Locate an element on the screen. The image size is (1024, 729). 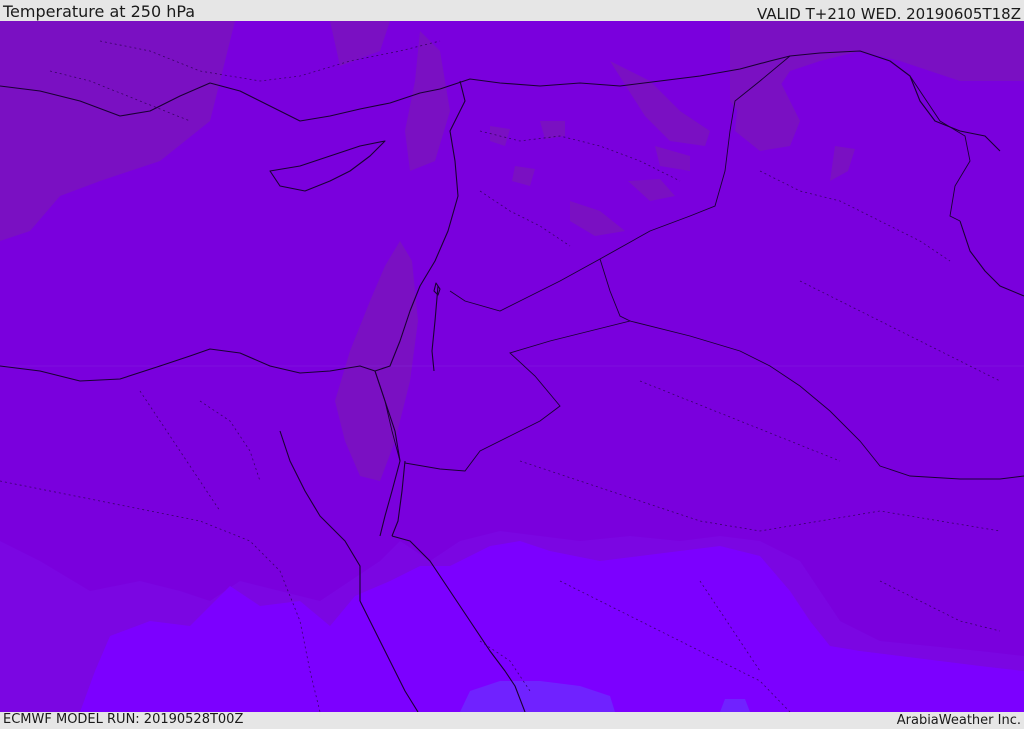
map-title: Temperature at 250 hPa is located at coordinates (99, 11).